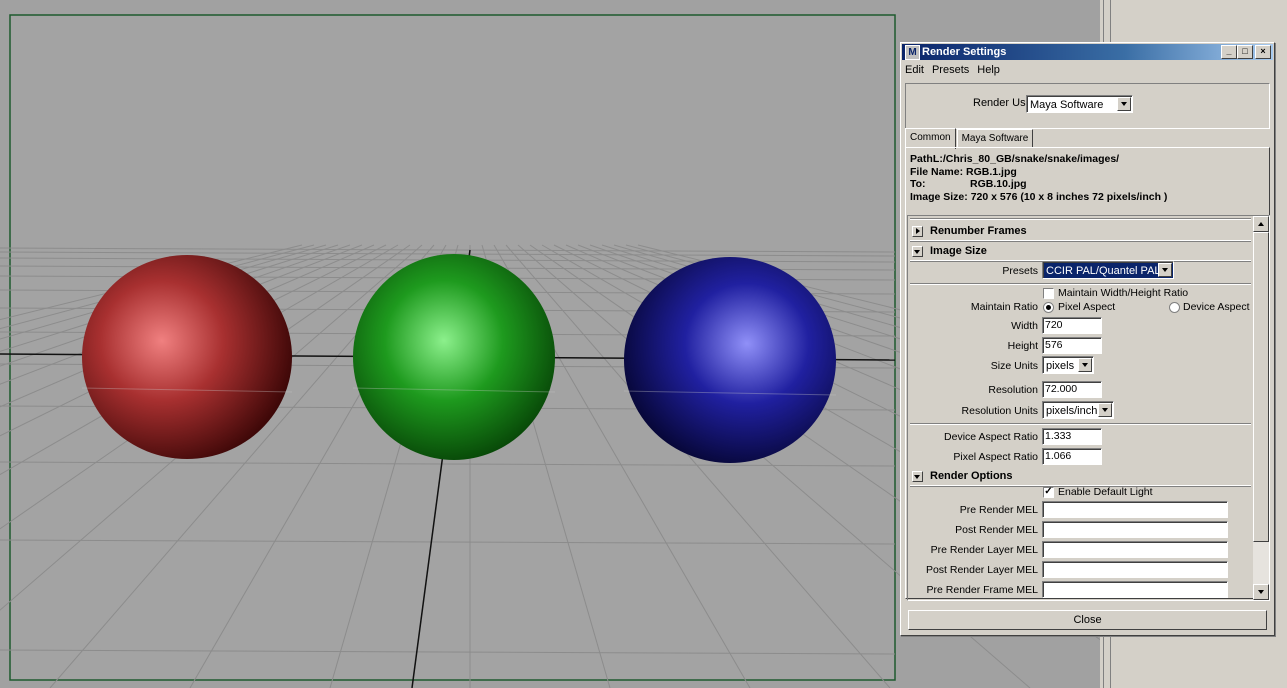  I want to click on menu-edit: Edit, so click(914, 70).